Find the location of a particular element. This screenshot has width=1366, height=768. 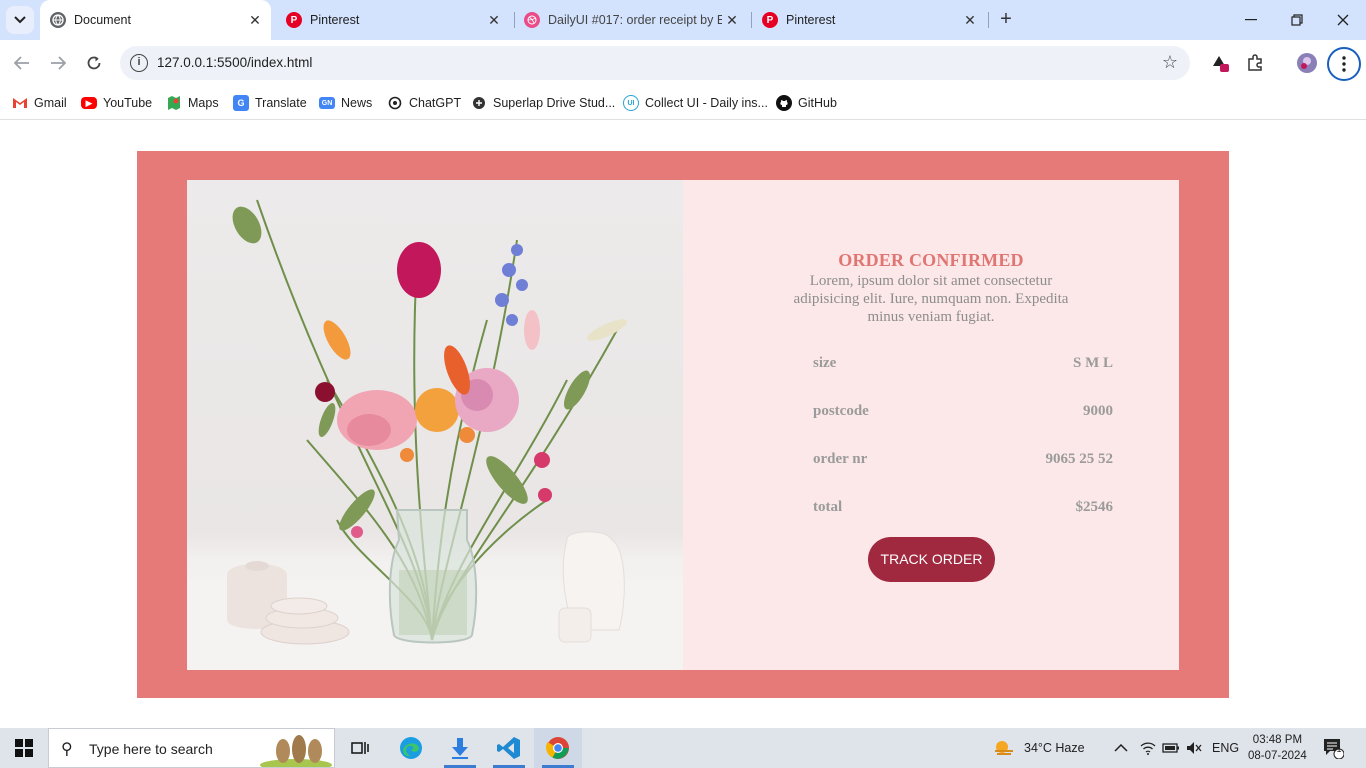

volume-muted-icon is located at coordinates (1194, 748).